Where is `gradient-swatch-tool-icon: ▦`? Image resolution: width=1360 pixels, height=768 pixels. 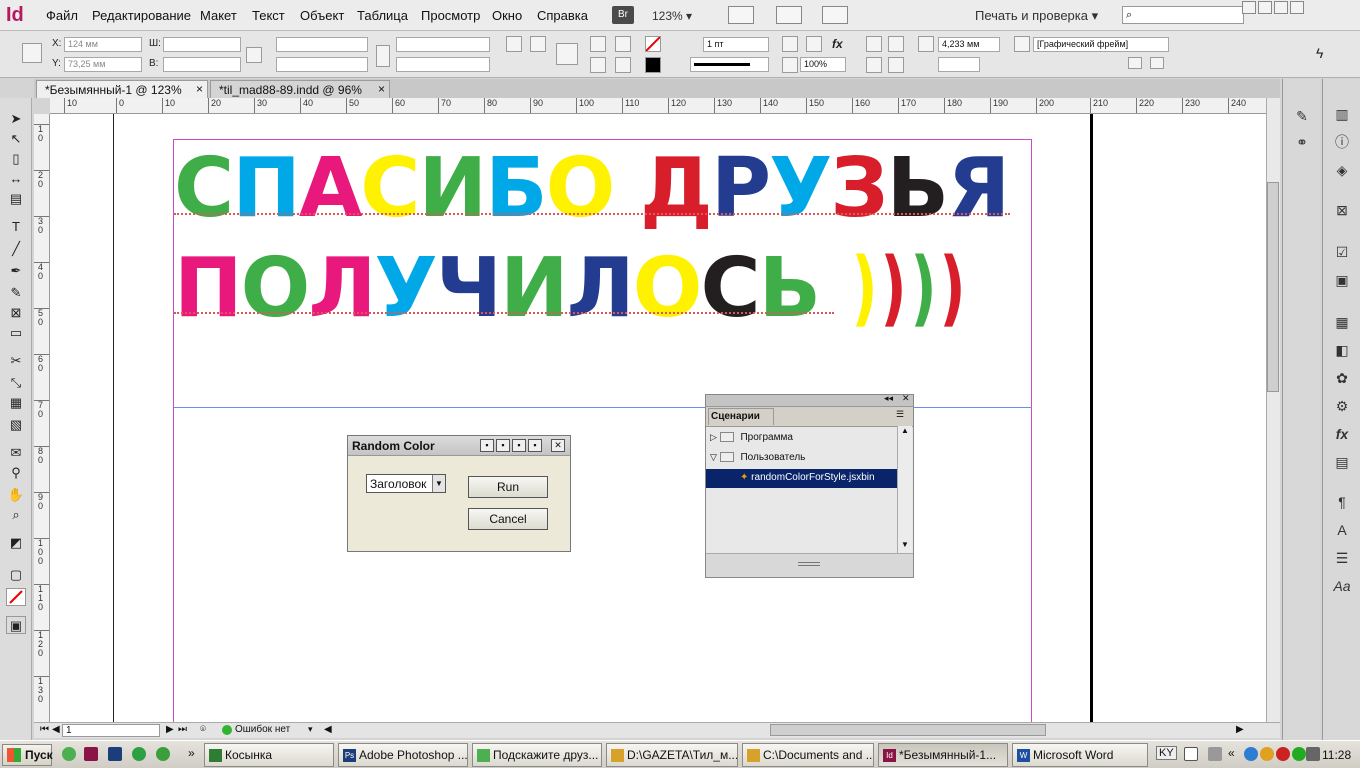
gradient-swatch-tool-icon: ▦ is located at coordinates (16, 403).